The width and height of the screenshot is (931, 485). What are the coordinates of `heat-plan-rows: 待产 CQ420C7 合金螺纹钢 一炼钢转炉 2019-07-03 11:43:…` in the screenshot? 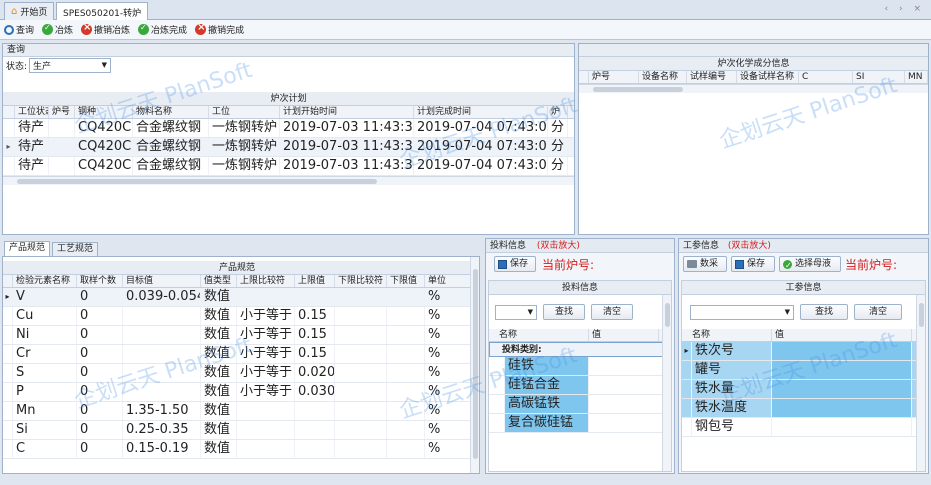 It's located at (288, 147).